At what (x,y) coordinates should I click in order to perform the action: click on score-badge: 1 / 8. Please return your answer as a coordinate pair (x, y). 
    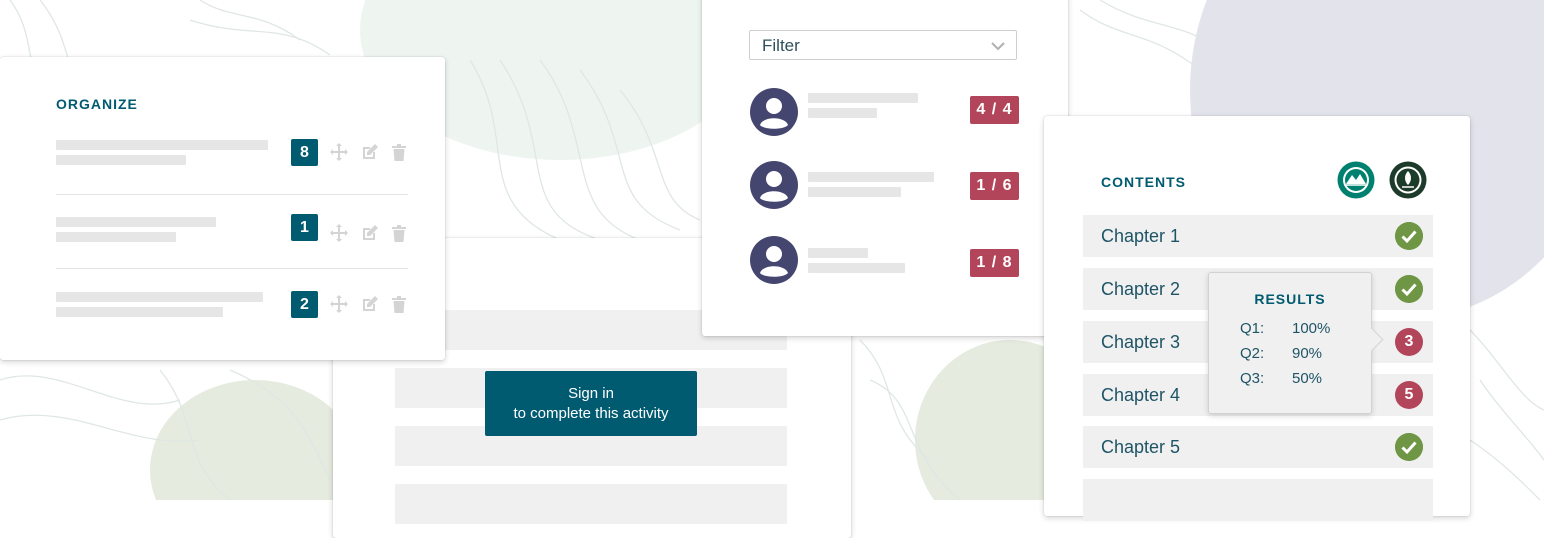
    Looking at the image, I should click on (994, 263).